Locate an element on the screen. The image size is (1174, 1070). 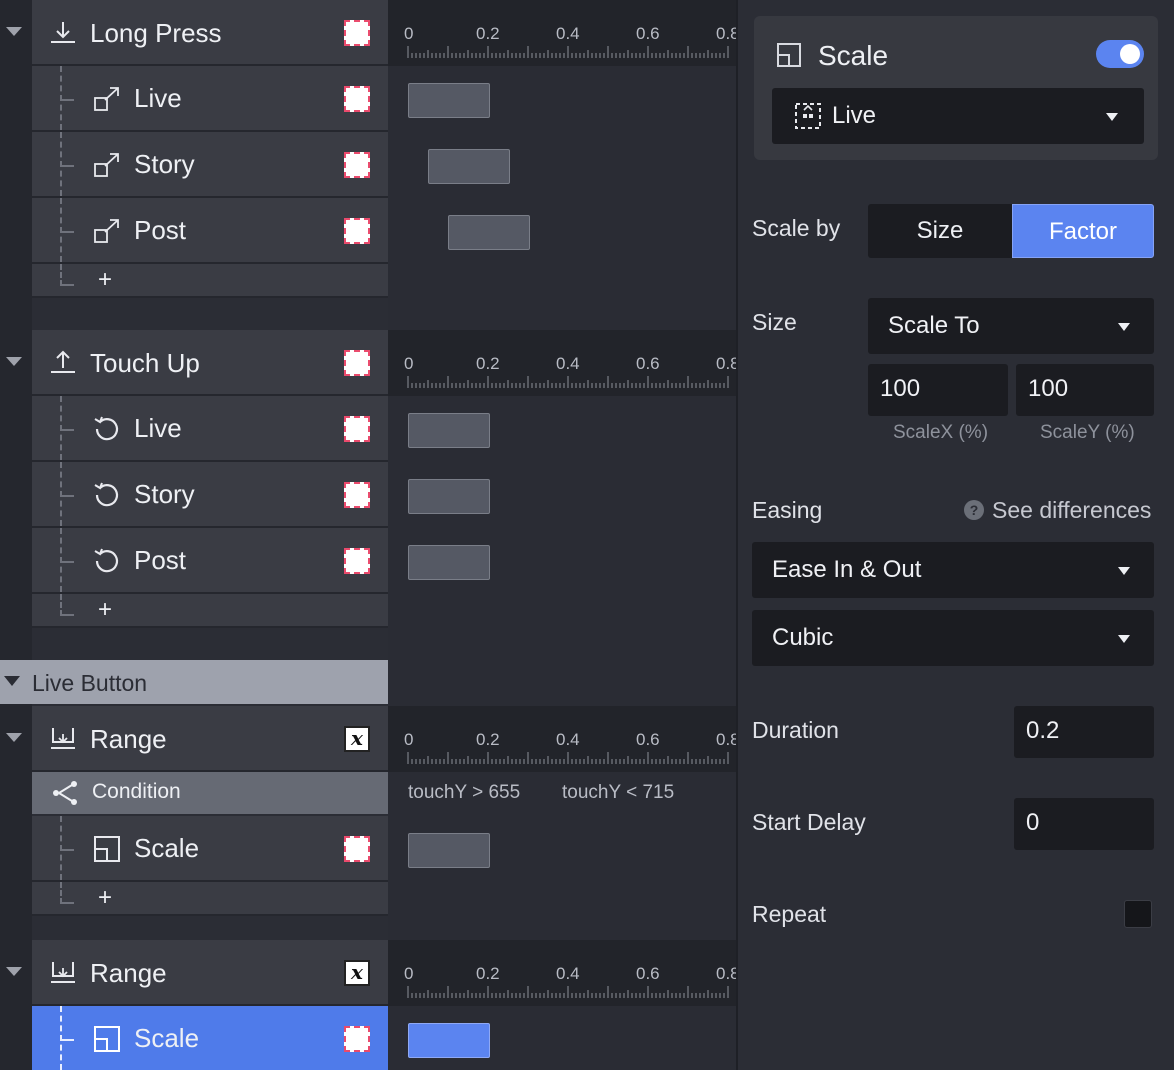
scale-by-size-button: Size is located at coordinates (940, 231).